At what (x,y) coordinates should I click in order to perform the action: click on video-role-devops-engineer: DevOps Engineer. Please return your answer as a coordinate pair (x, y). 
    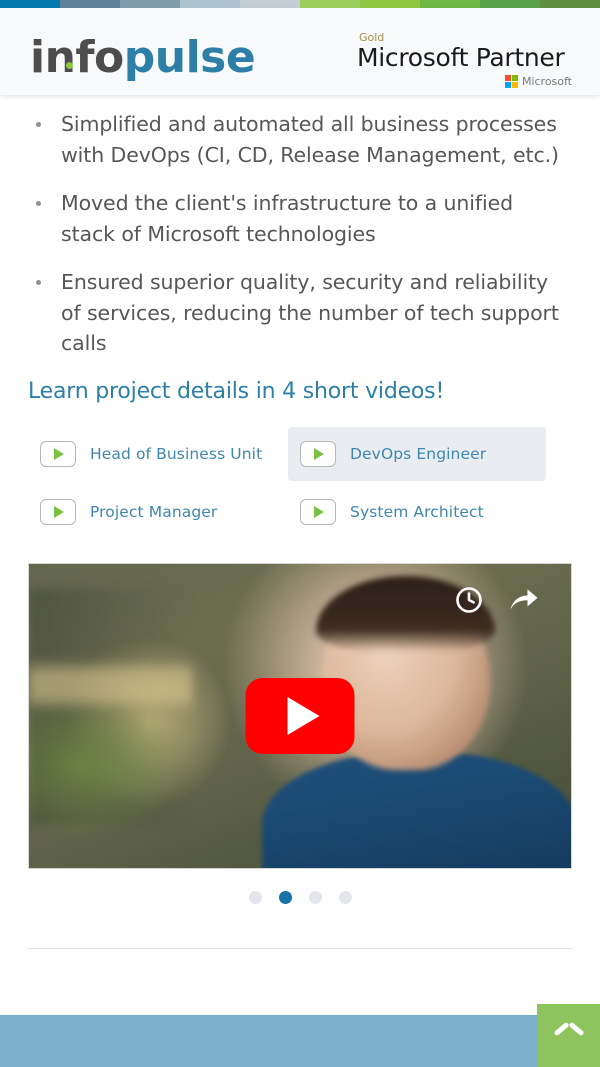
    Looking at the image, I should click on (417, 453).